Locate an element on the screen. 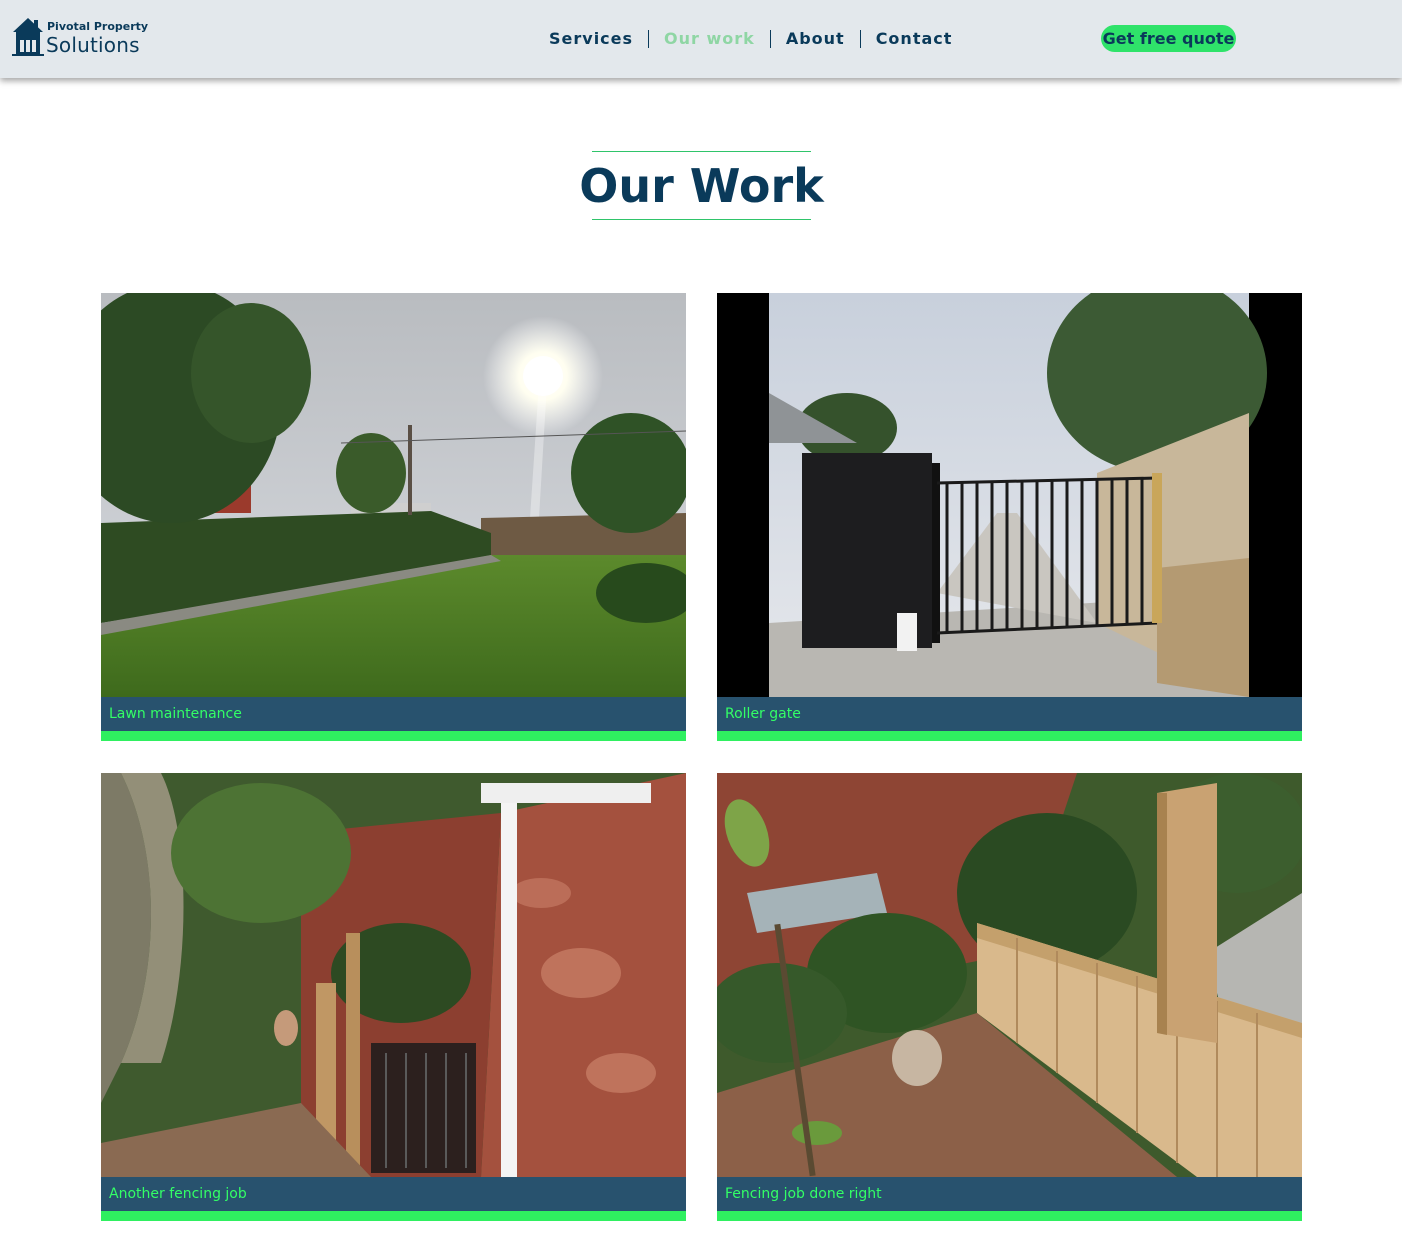  nav-about: About is located at coordinates (815, 39).